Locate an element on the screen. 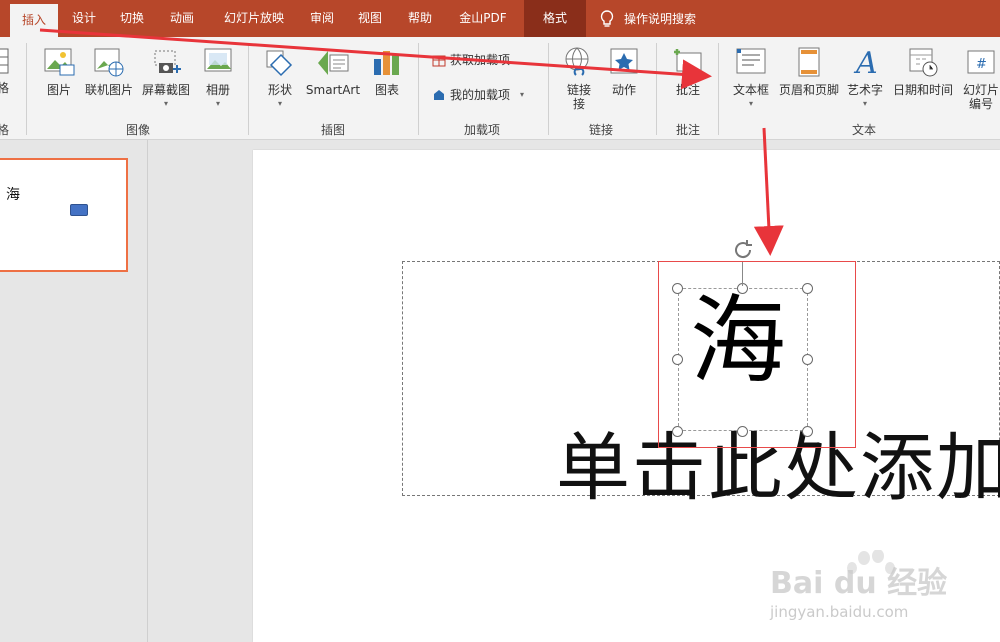 This screenshot has height=642, width=1000. wordart-button: A 艺术字 ▾ is located at coordinates (865, 77).